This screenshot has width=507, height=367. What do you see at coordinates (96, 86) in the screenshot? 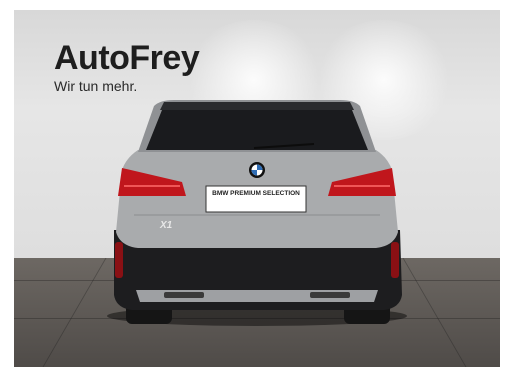
I see `dealer-tagline: Wir tun mehr.` at bounding box center [96, 86].